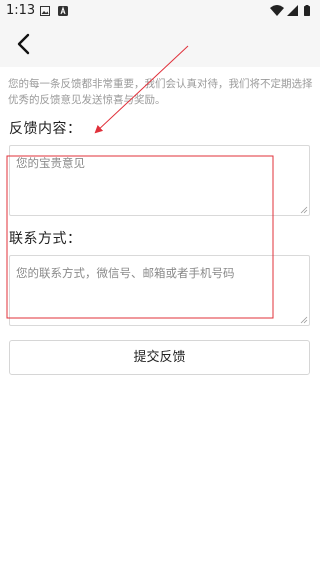 This screenshot has height=569, width=320. Describe the element at coordinates (160, 11) in the screenshot. I see `status-bar: 1:13` at that location.